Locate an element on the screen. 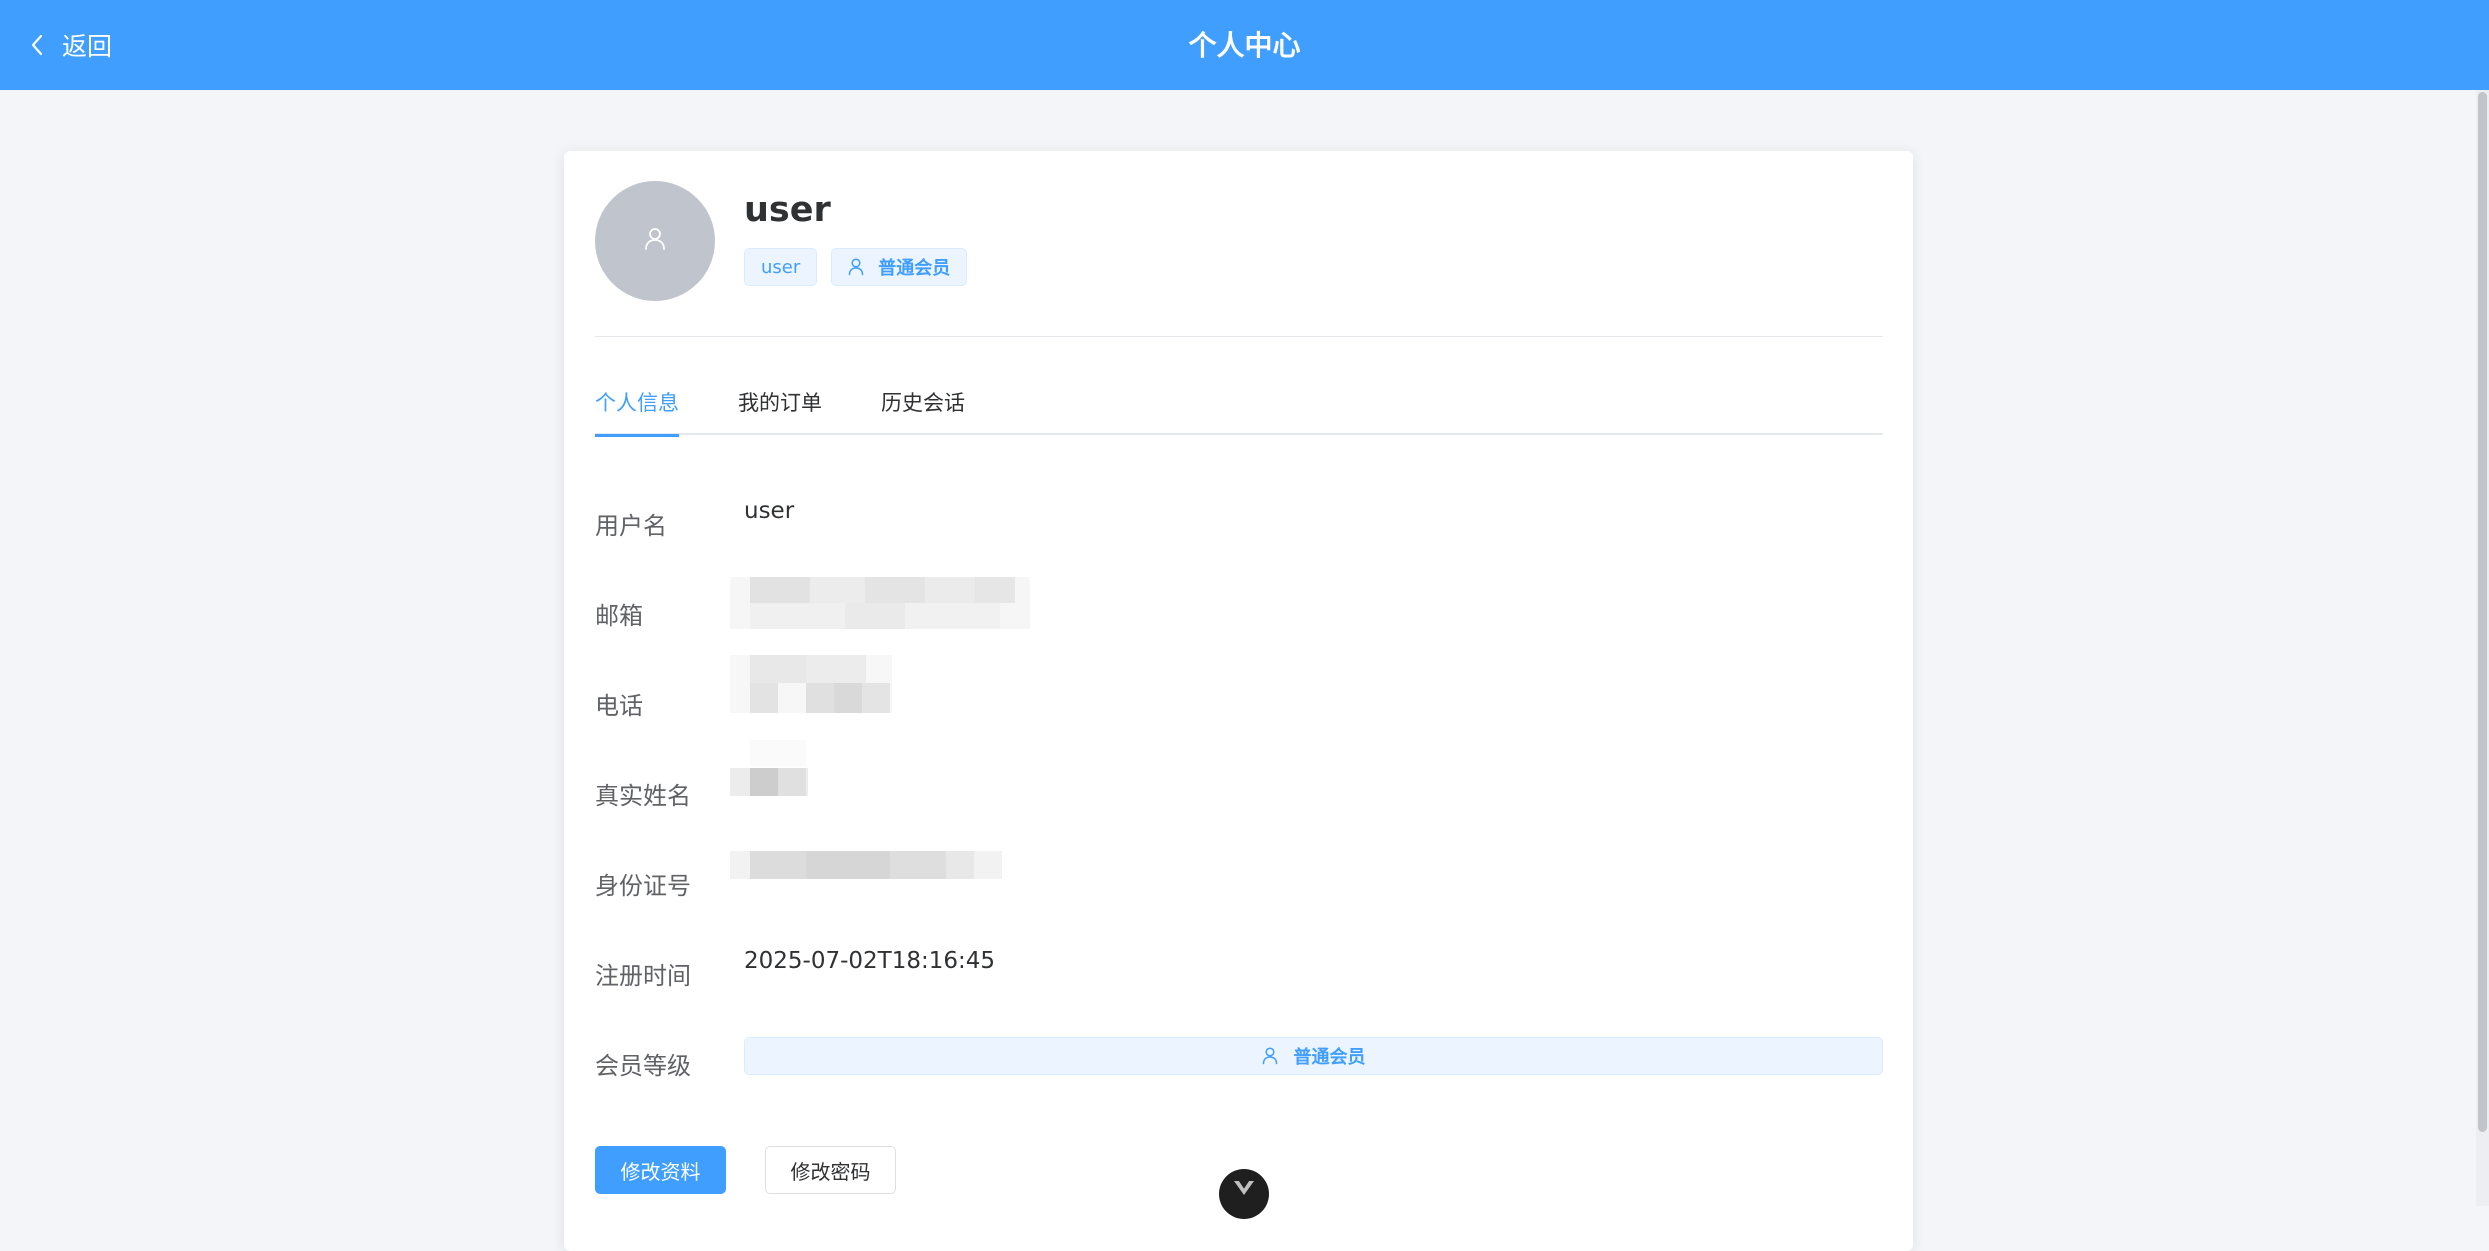  edit-profile-label: 修改资料 is located at coordinates (660, 1171).